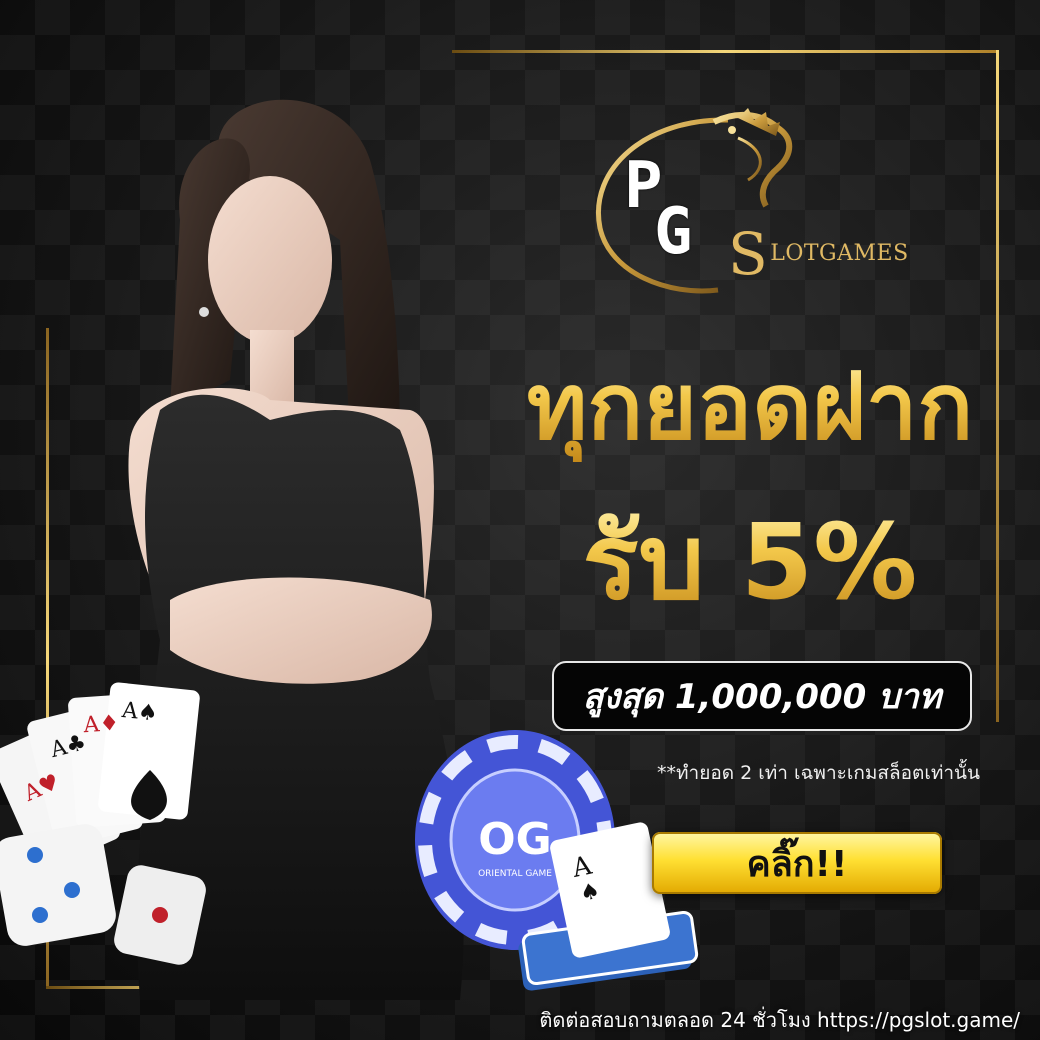  What do you see at coordinates (101, 724) in the screenshot?
I see `svg-text: A♦` at bounding box center [101, 724].